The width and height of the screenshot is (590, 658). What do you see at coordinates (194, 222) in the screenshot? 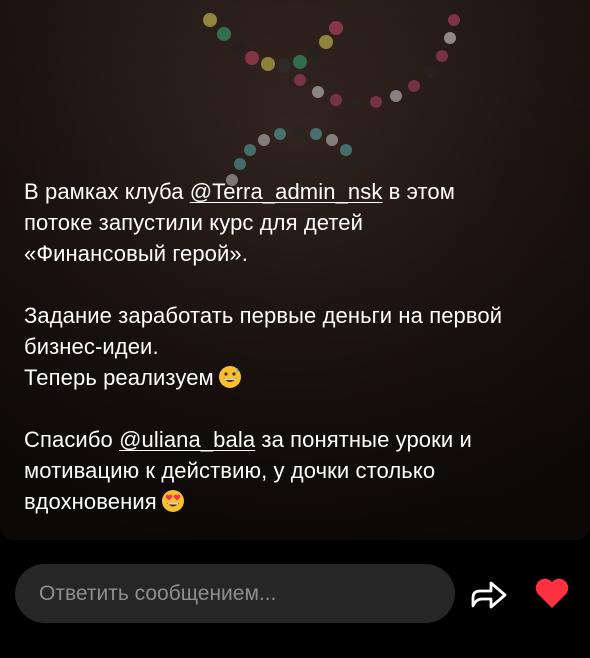
I see `caption-line: потоке запустили курс для детей` at bounding box center [194, 222].